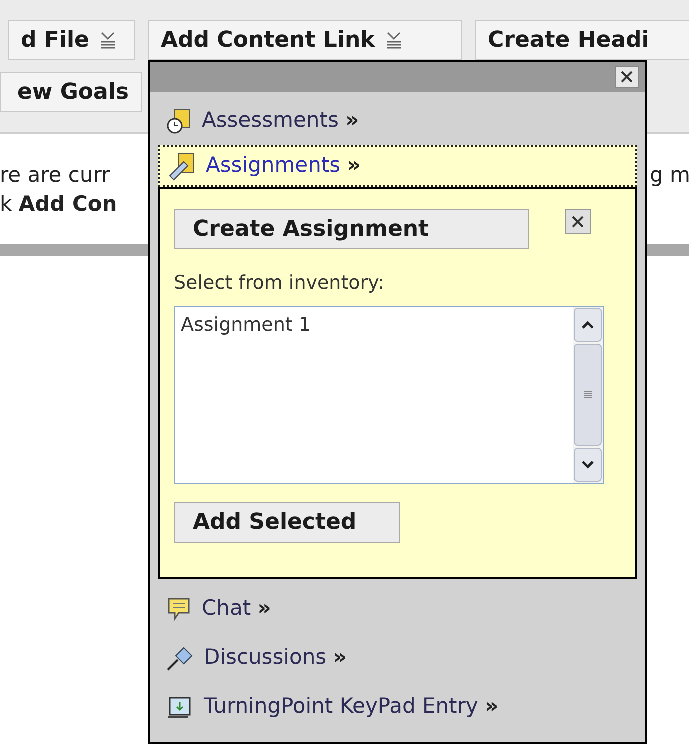 This screenshot has width=689, height=744. What do you see at coordinates (397, 120) in the screenshot?
I see `menu-item: Assessments »` at bounding box center [397, 120].